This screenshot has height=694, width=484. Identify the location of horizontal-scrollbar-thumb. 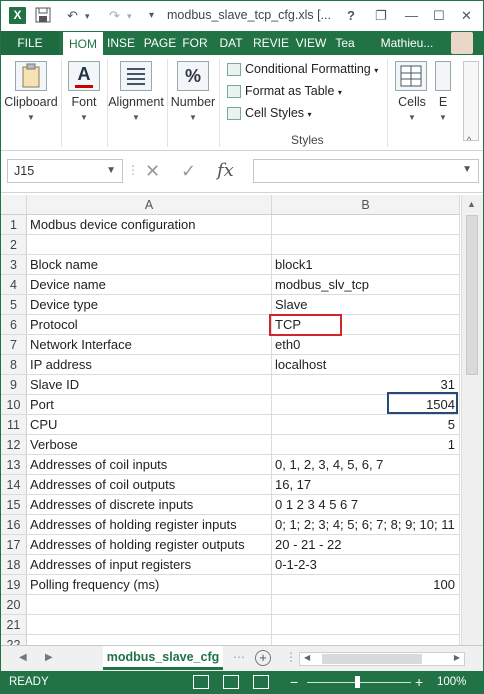
(372, 659).